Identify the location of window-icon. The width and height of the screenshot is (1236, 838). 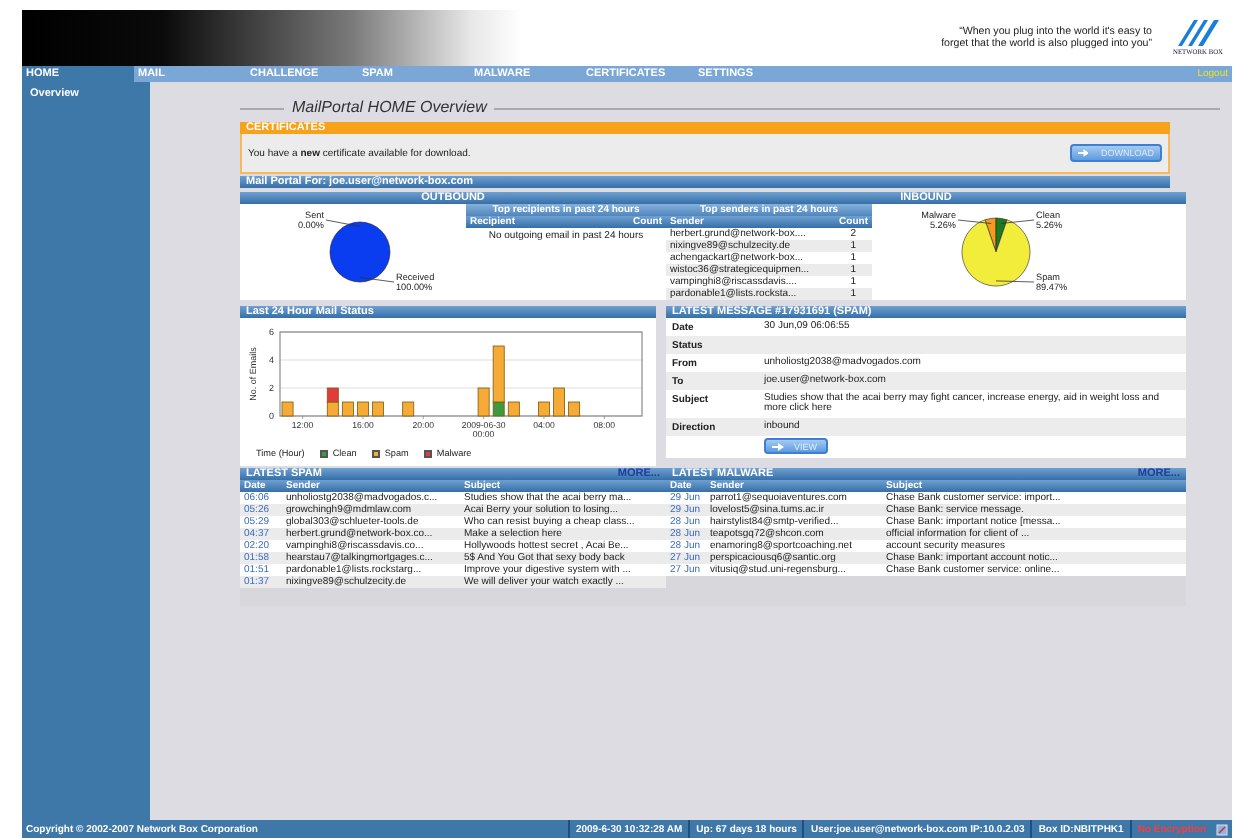
(1222, 829).